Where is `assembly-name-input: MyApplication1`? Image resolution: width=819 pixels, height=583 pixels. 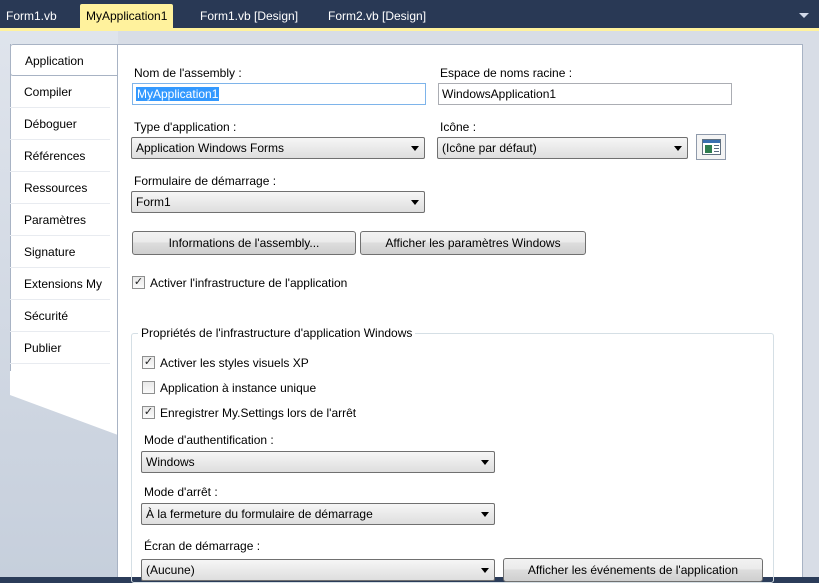 assembly-name-input: MyApplication1 is located at coordinates (279, 94).